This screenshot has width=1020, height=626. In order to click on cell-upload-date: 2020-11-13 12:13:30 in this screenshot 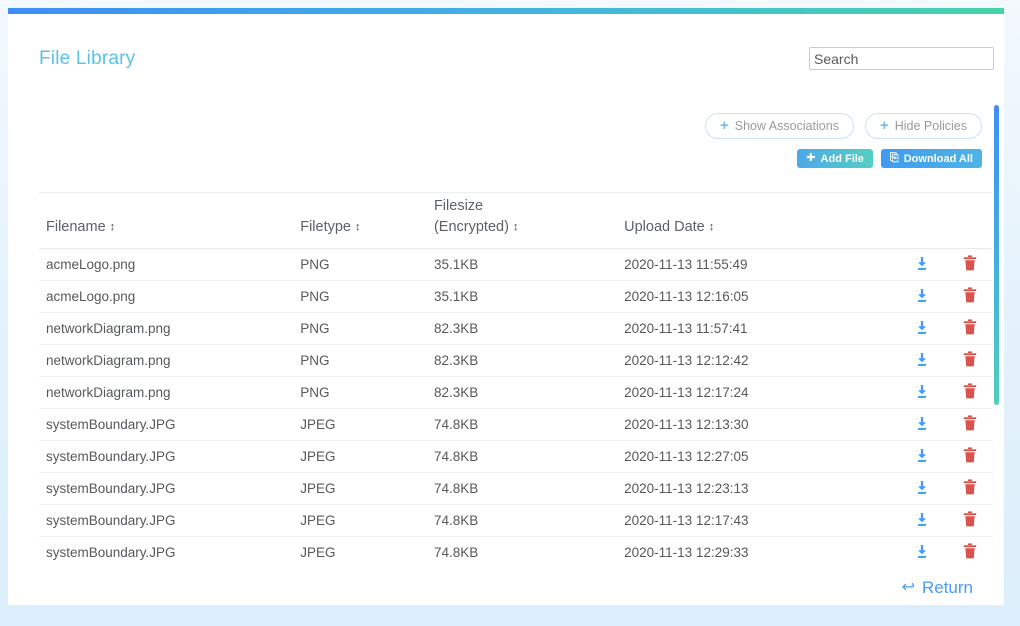, I will do `click(760, 424)`.